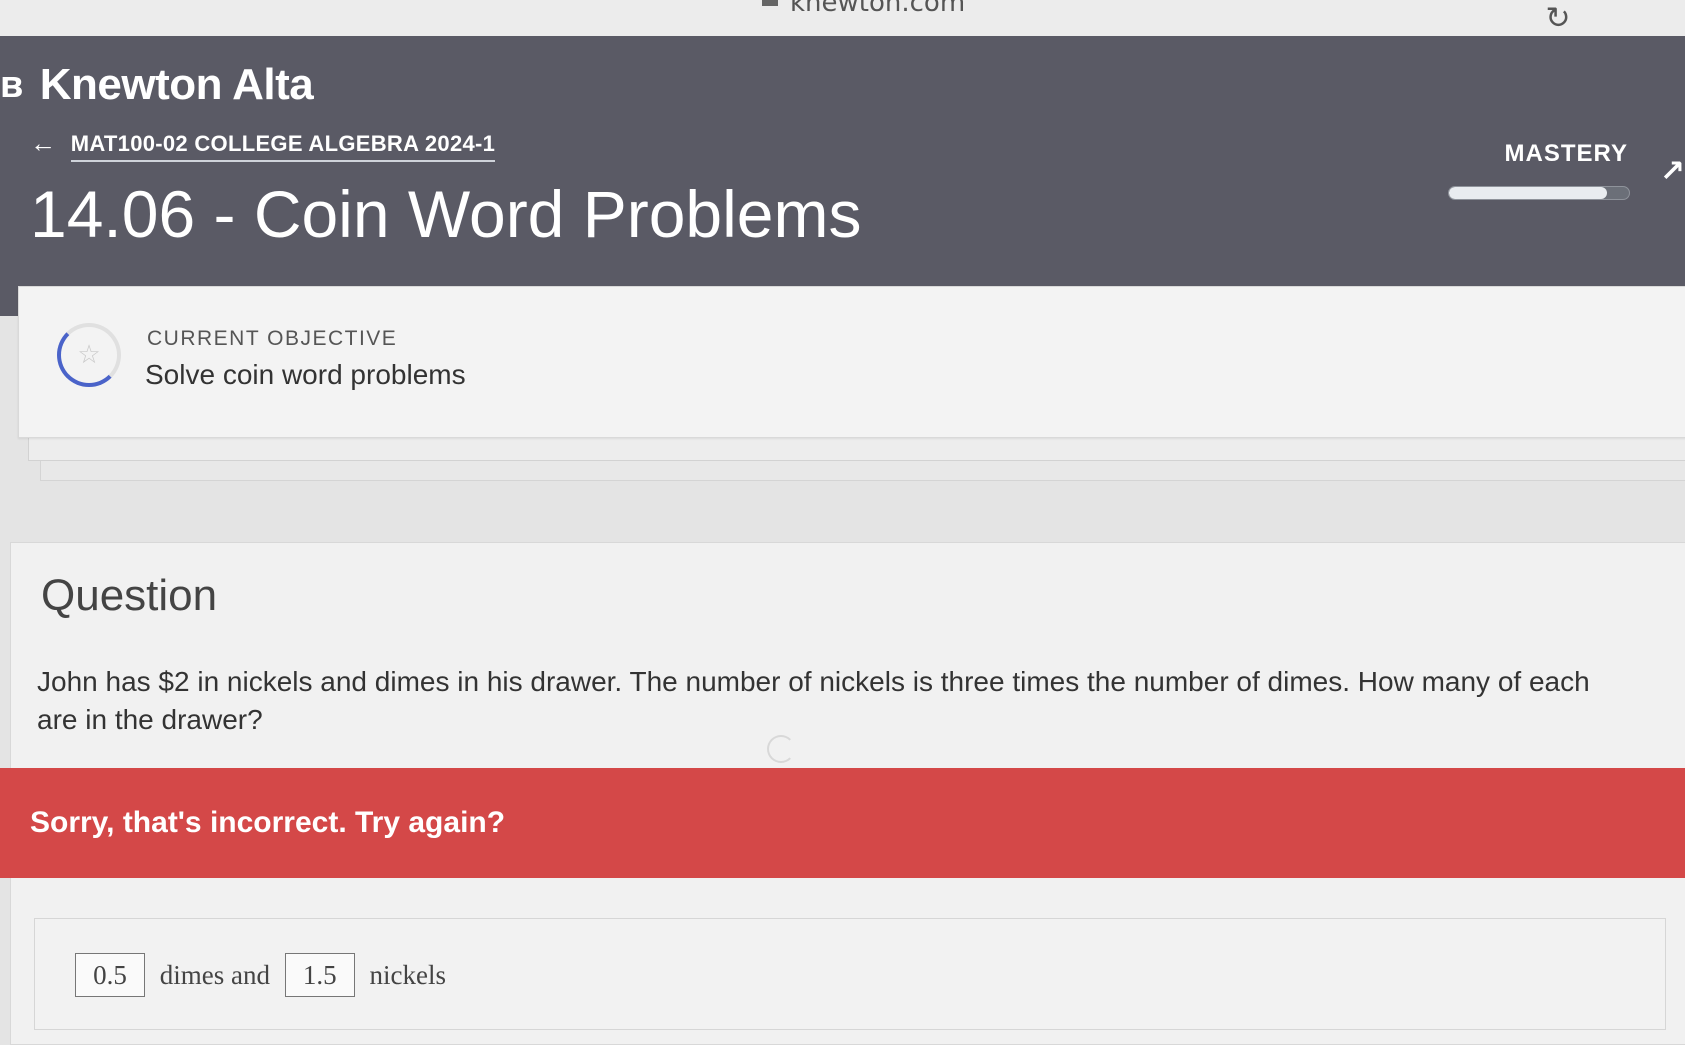 This screenshot has height=1045, width=1685. I want to click on answer-row: 0.5 dimes and 1.5 nickels, so click(264, 975).